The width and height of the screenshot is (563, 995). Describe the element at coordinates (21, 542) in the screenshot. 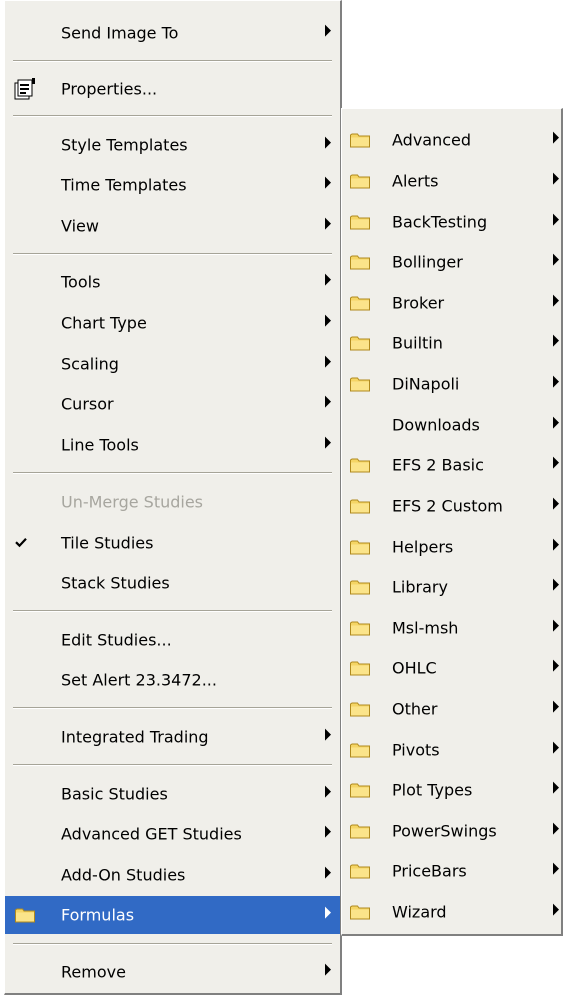

I see `checkmark-icon` at that location.